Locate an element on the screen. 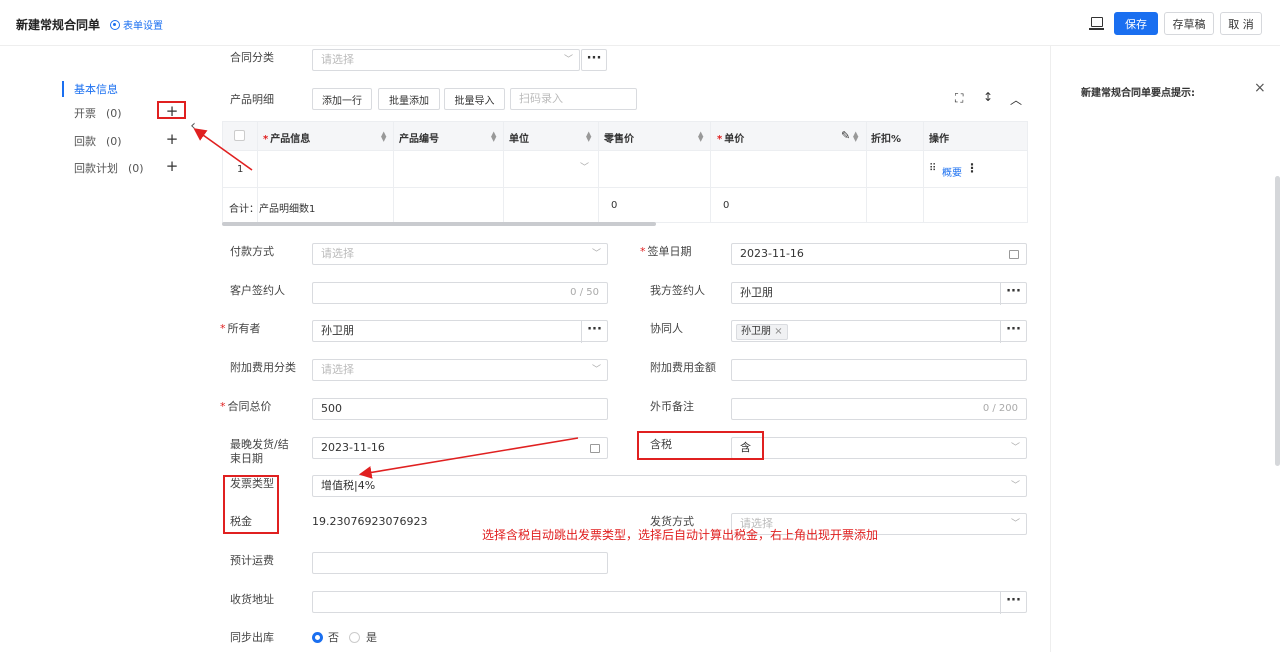  arrow-to-invoice-type is located at coordinates (468, 458).